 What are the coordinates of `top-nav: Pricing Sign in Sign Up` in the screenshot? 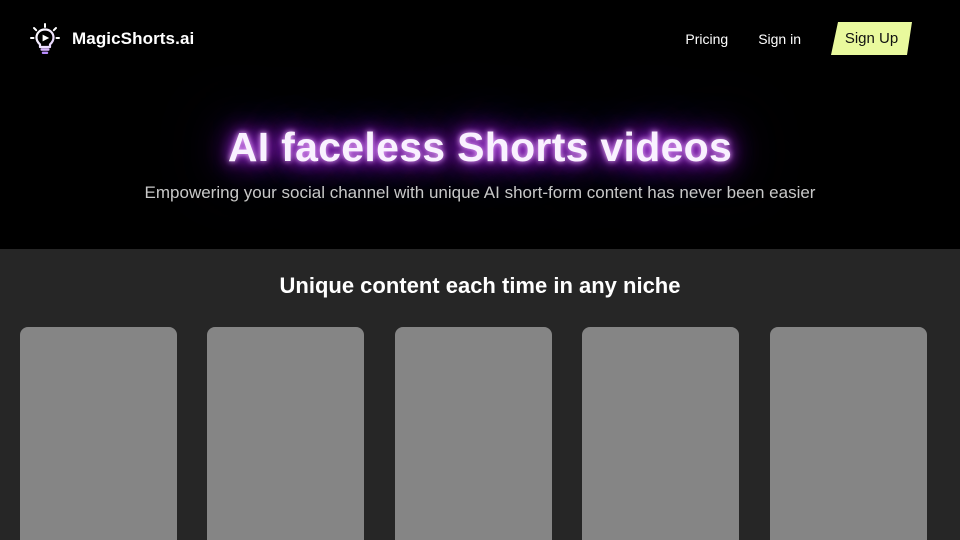 It's located at (798, 38).